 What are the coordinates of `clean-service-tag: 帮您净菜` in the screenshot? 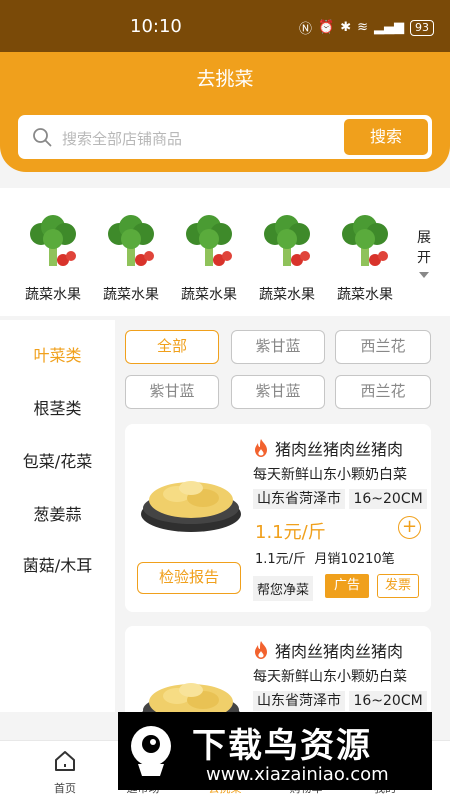 It's located at (283, 588).